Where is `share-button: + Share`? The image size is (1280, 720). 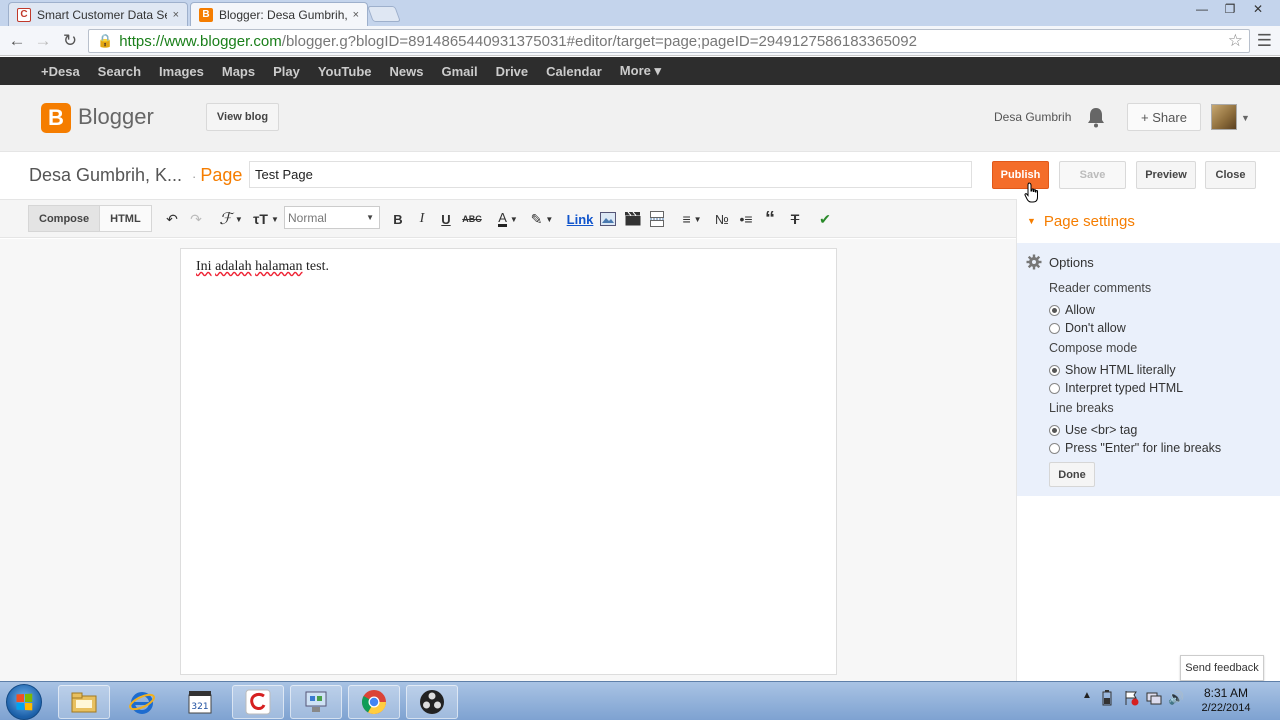
share-button: + Share is located at coordinates (1164, 117).